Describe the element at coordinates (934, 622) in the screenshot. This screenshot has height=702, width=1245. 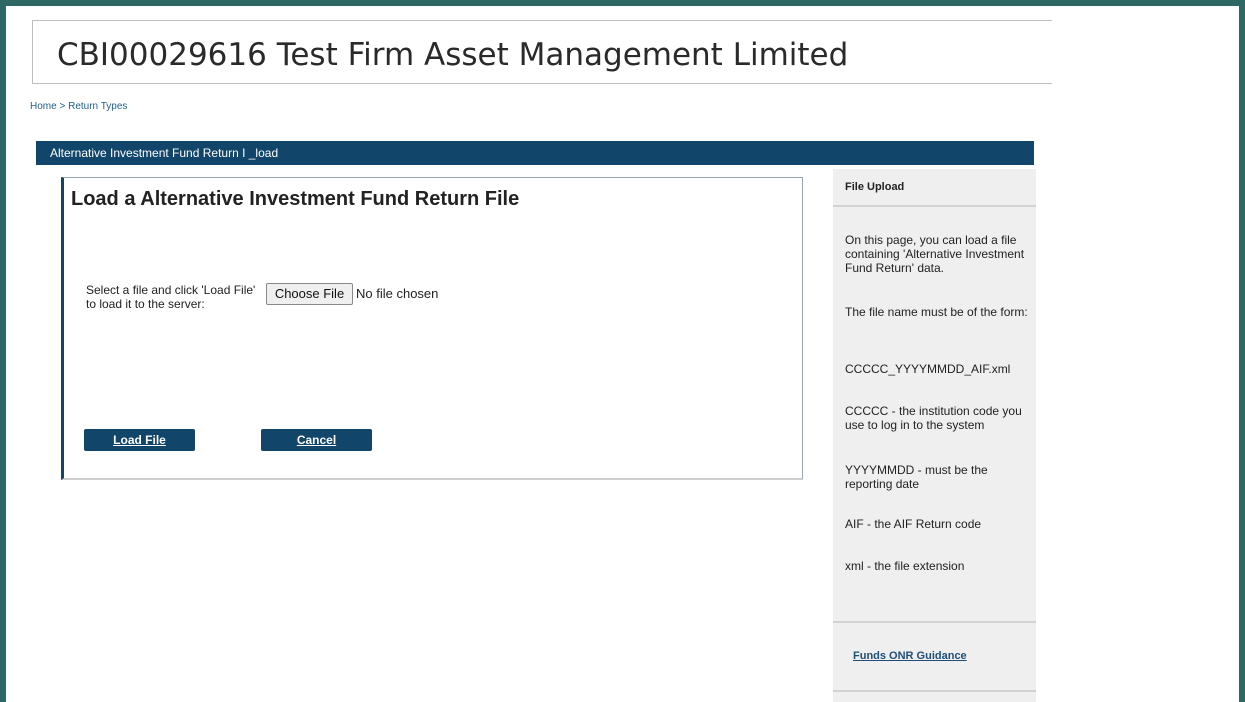
I see `sidebar-divider-middle` at that location.